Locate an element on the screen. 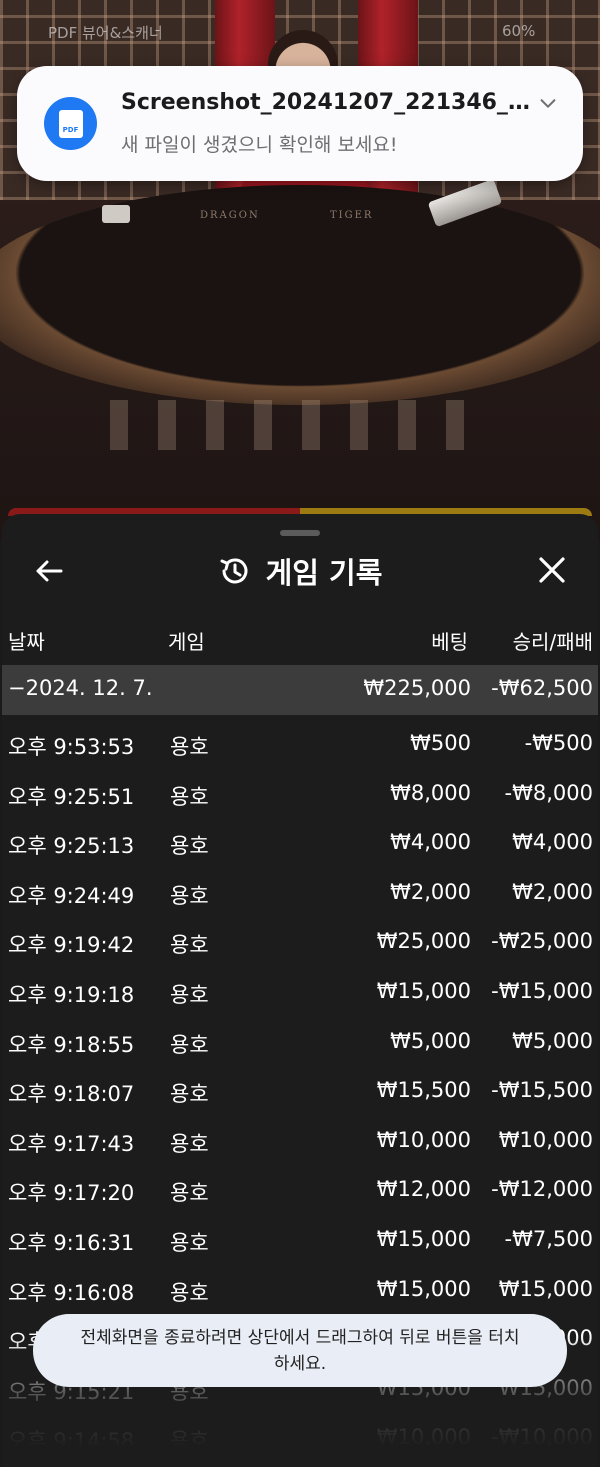 This screenshot has height=1467, width=600. row-bet: ₩5,000 is located at coordinates (430, 1040).